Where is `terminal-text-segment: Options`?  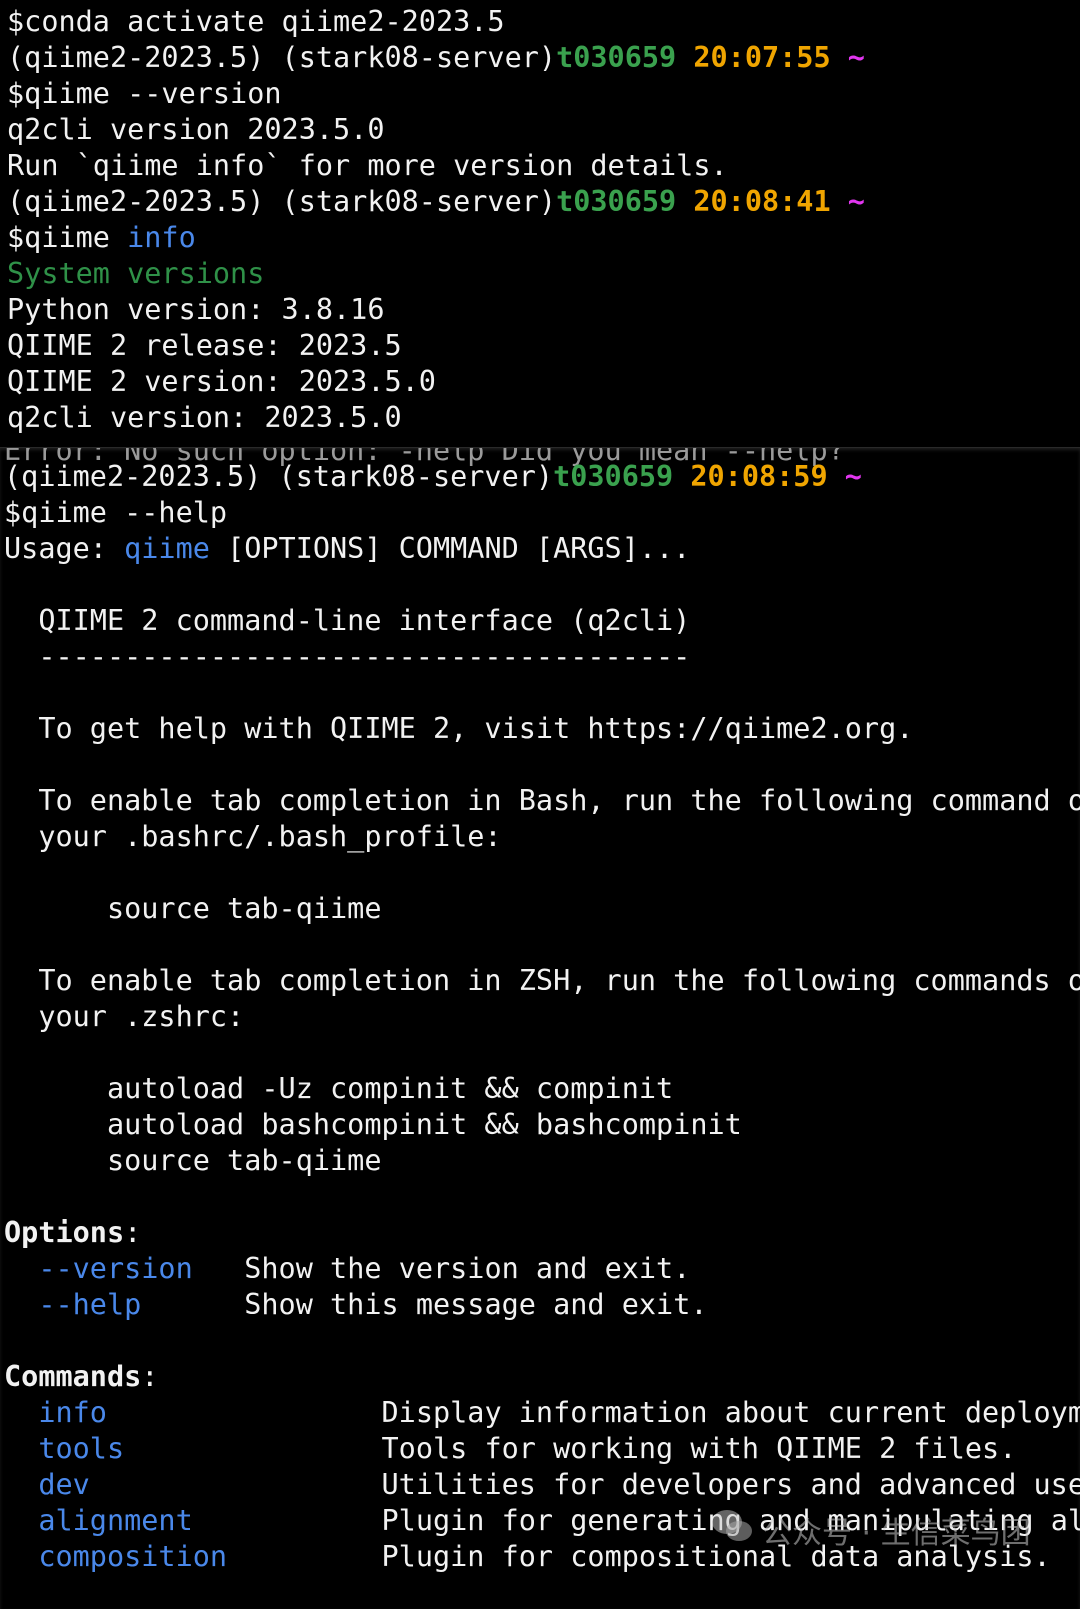 terminal-text-segment: Options is located at coordinates (64, 1232).